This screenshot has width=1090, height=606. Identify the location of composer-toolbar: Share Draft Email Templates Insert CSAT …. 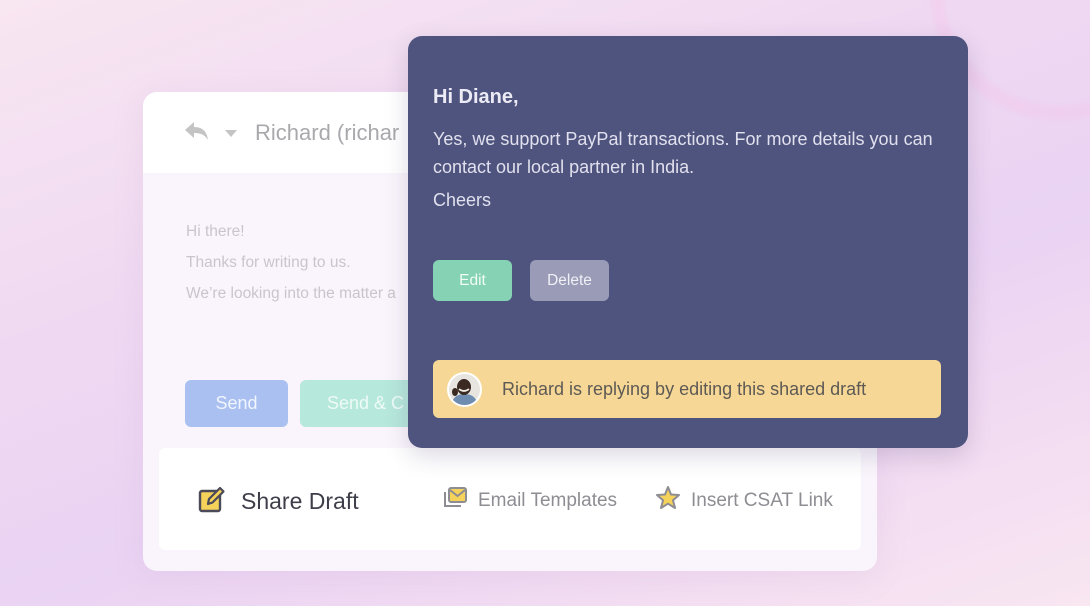
(510, 499).